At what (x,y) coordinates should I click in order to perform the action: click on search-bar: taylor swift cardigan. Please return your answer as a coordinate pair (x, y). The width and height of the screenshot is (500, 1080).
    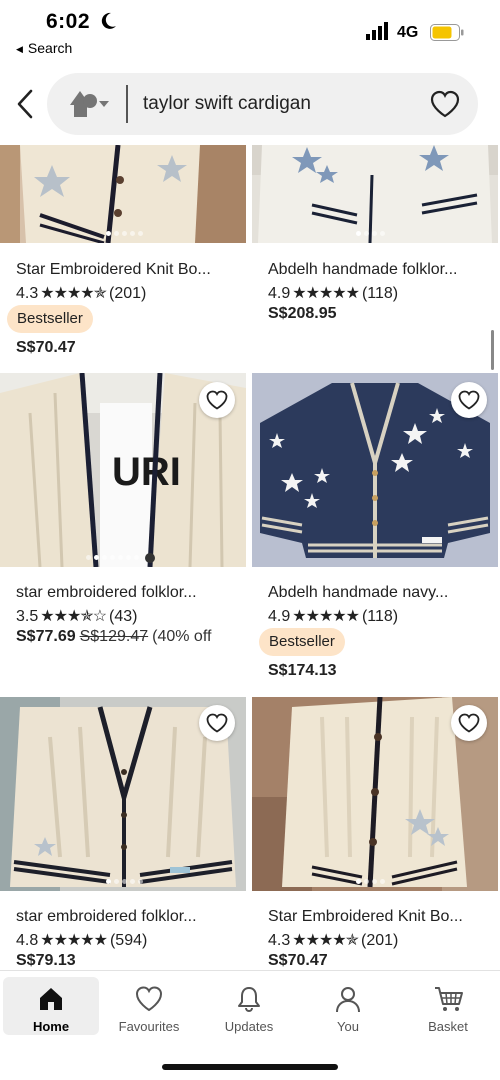
    Looking at the image, I should click on (262, 104).